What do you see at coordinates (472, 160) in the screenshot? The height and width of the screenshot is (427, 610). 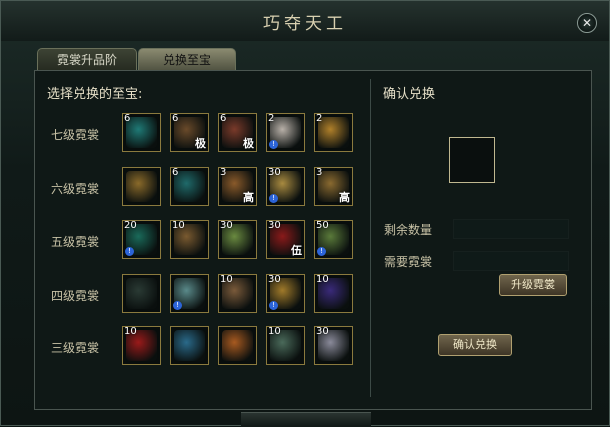 I see `selected-treasure-preview` at bounding box center [472, 160].